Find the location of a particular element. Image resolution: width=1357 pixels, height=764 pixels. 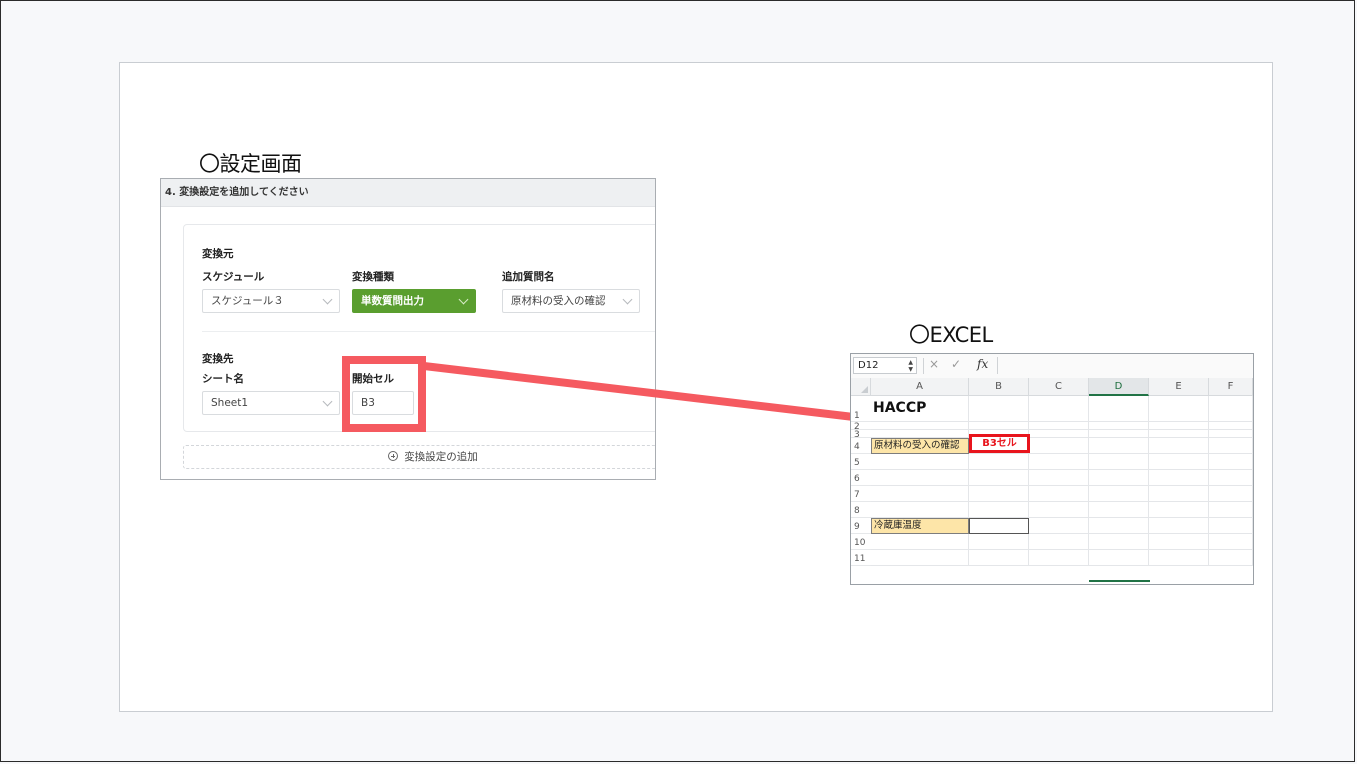

sheet-select: Sheet1 is located at coordinates (271, 403).